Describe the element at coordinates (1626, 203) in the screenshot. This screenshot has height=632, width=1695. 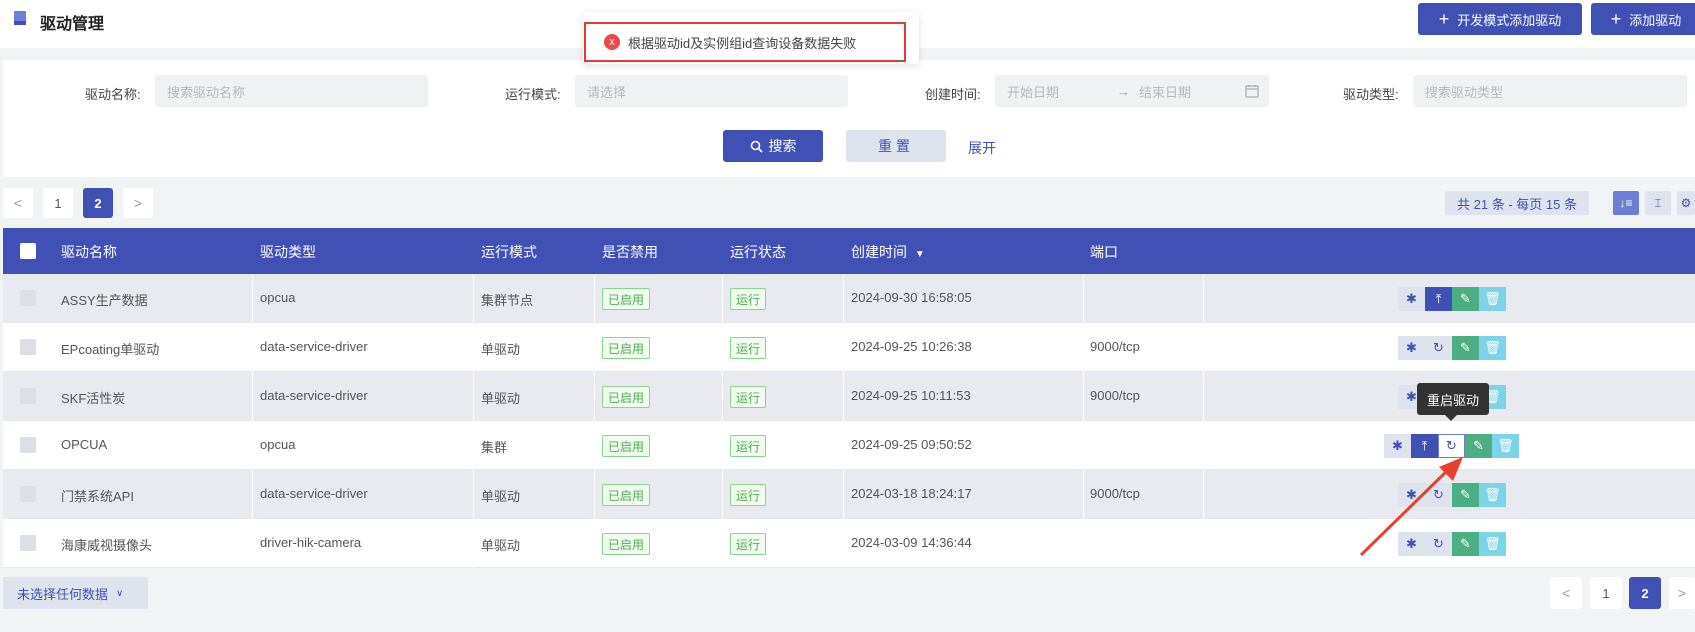
I see `sort-icon: ↓≡` at that location.